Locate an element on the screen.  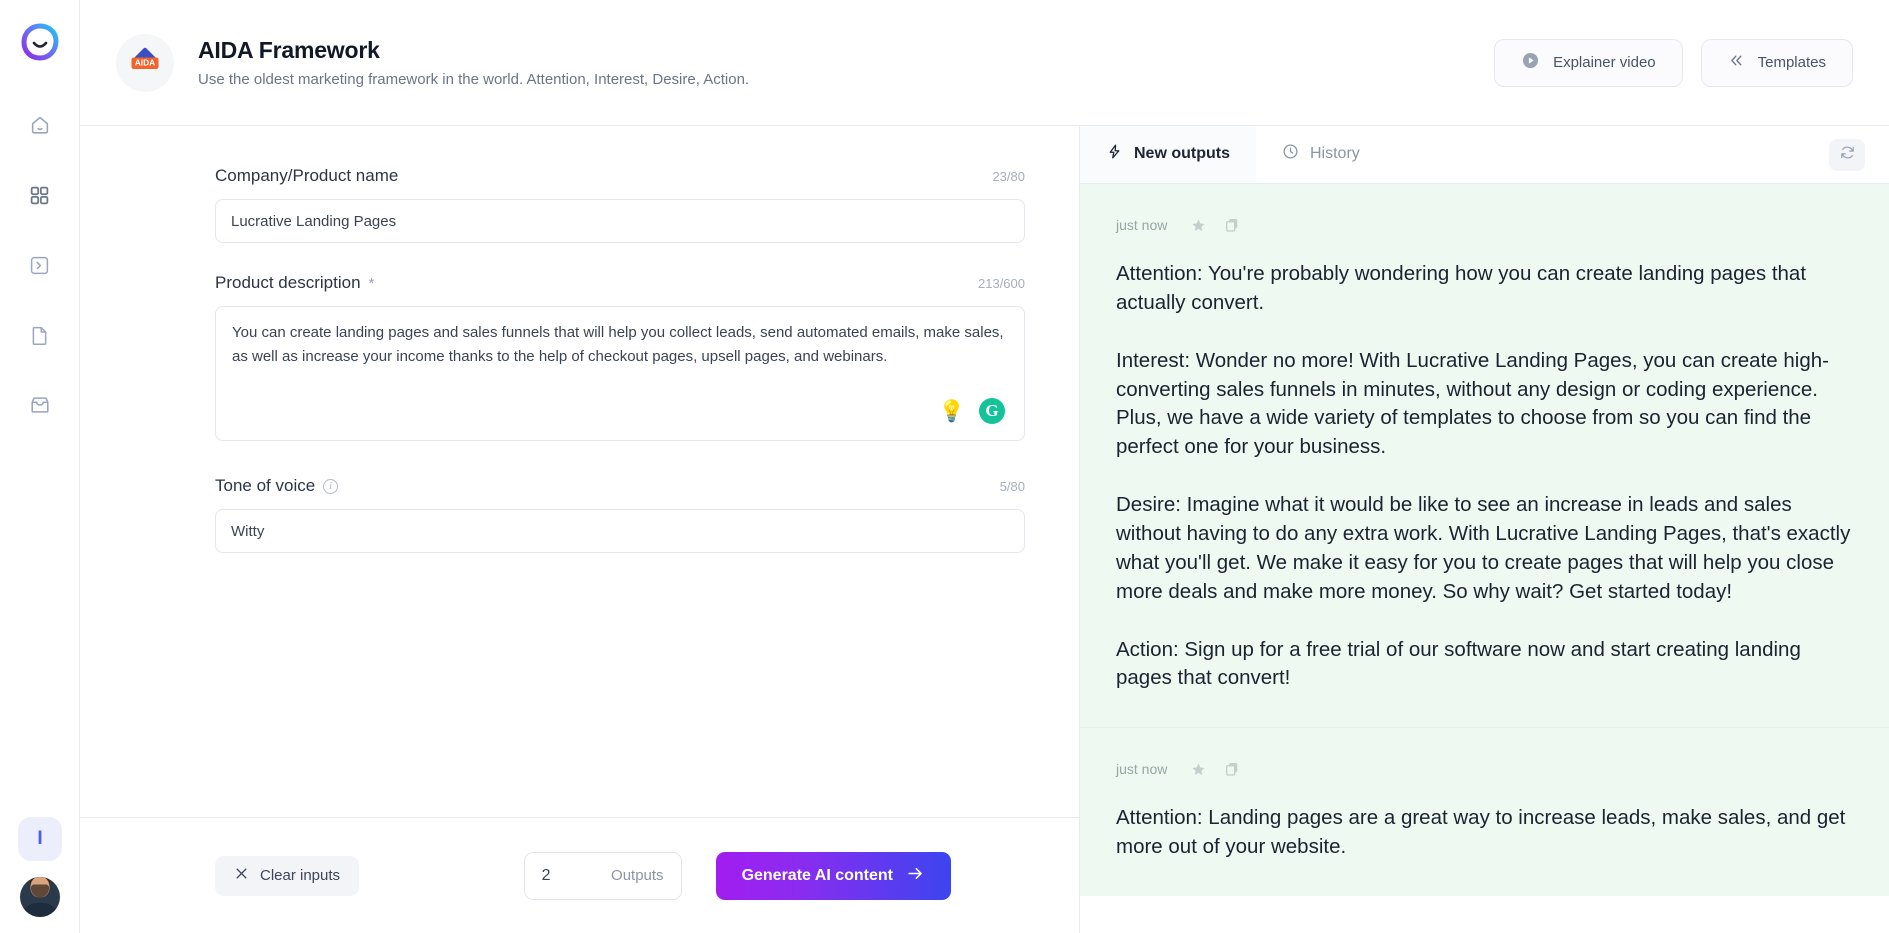
clear-inputs-button: Clear inputs is located at coordinates (287, 875).